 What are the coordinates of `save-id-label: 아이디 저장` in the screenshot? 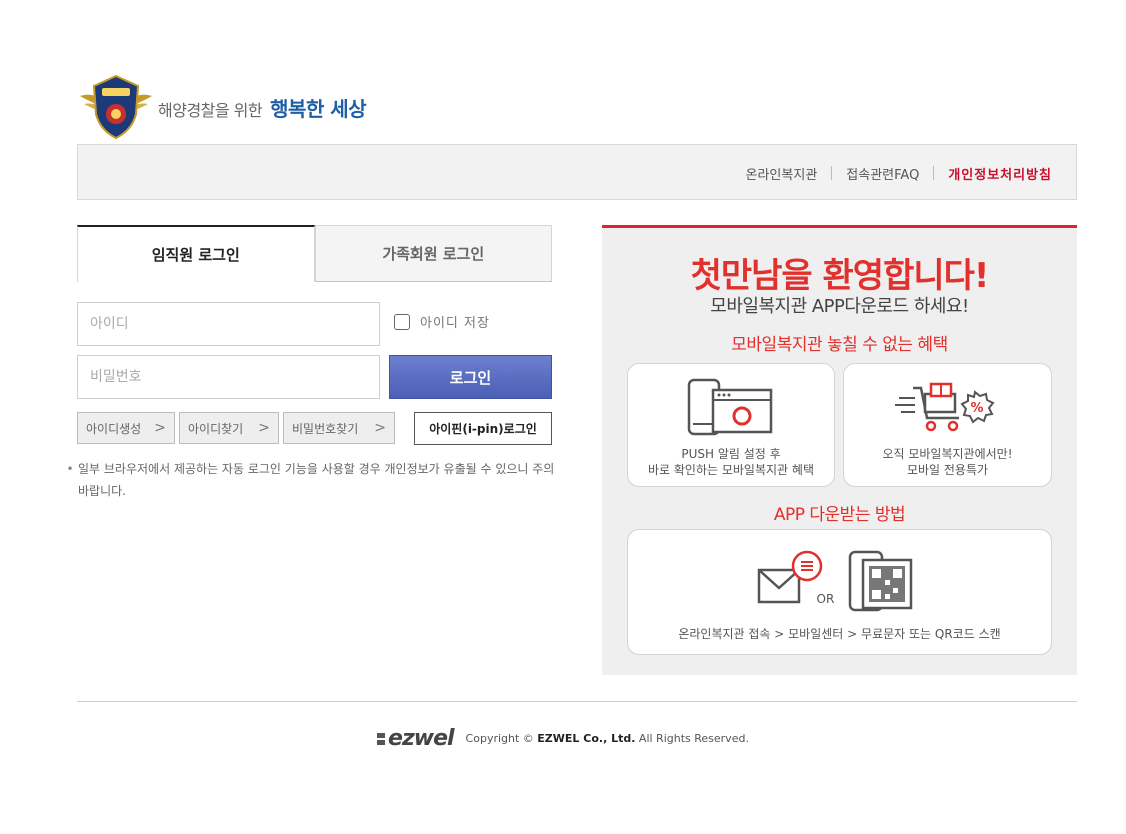 It's located at (455, 323).